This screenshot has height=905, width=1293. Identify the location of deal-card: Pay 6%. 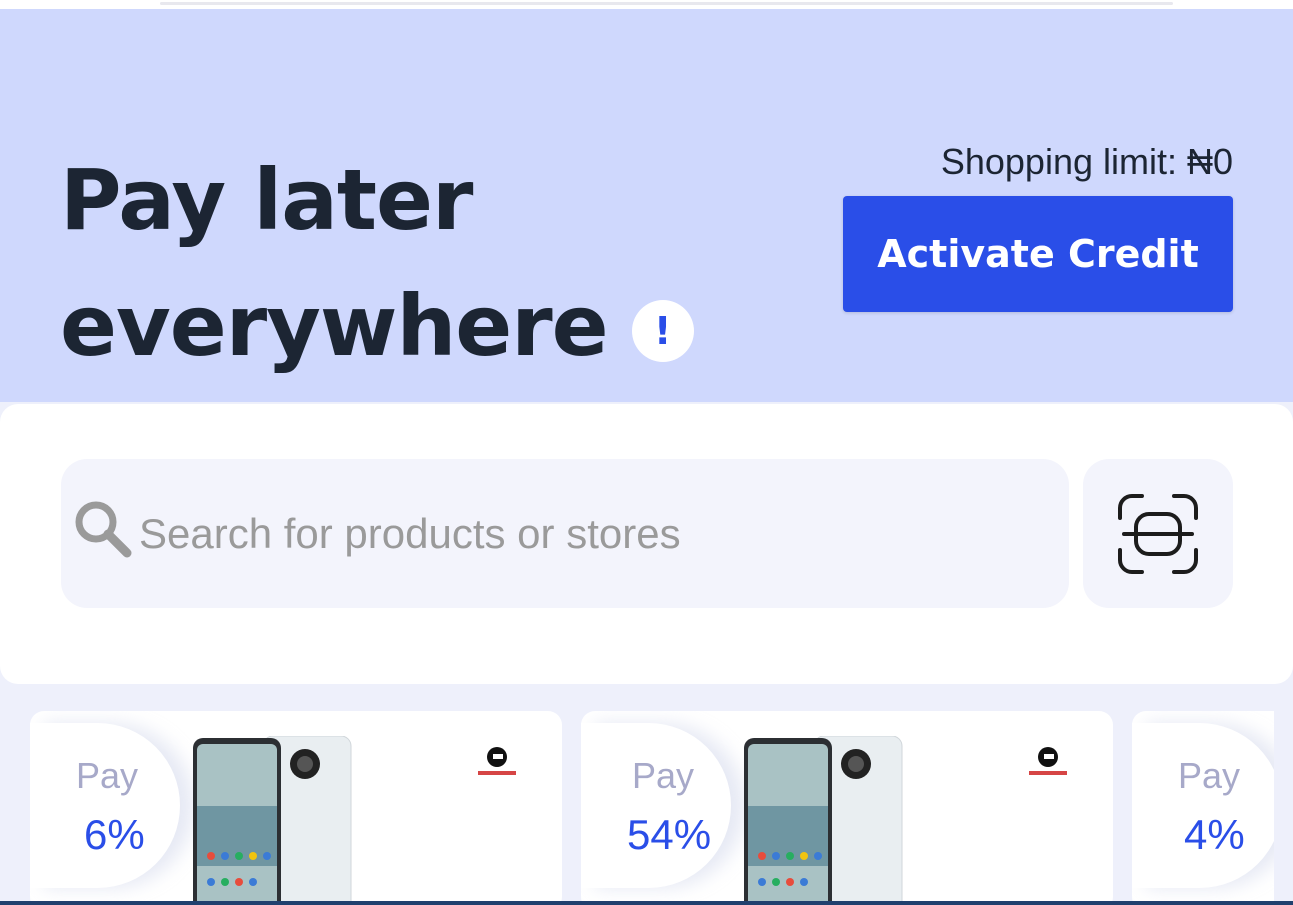
(296, 808).